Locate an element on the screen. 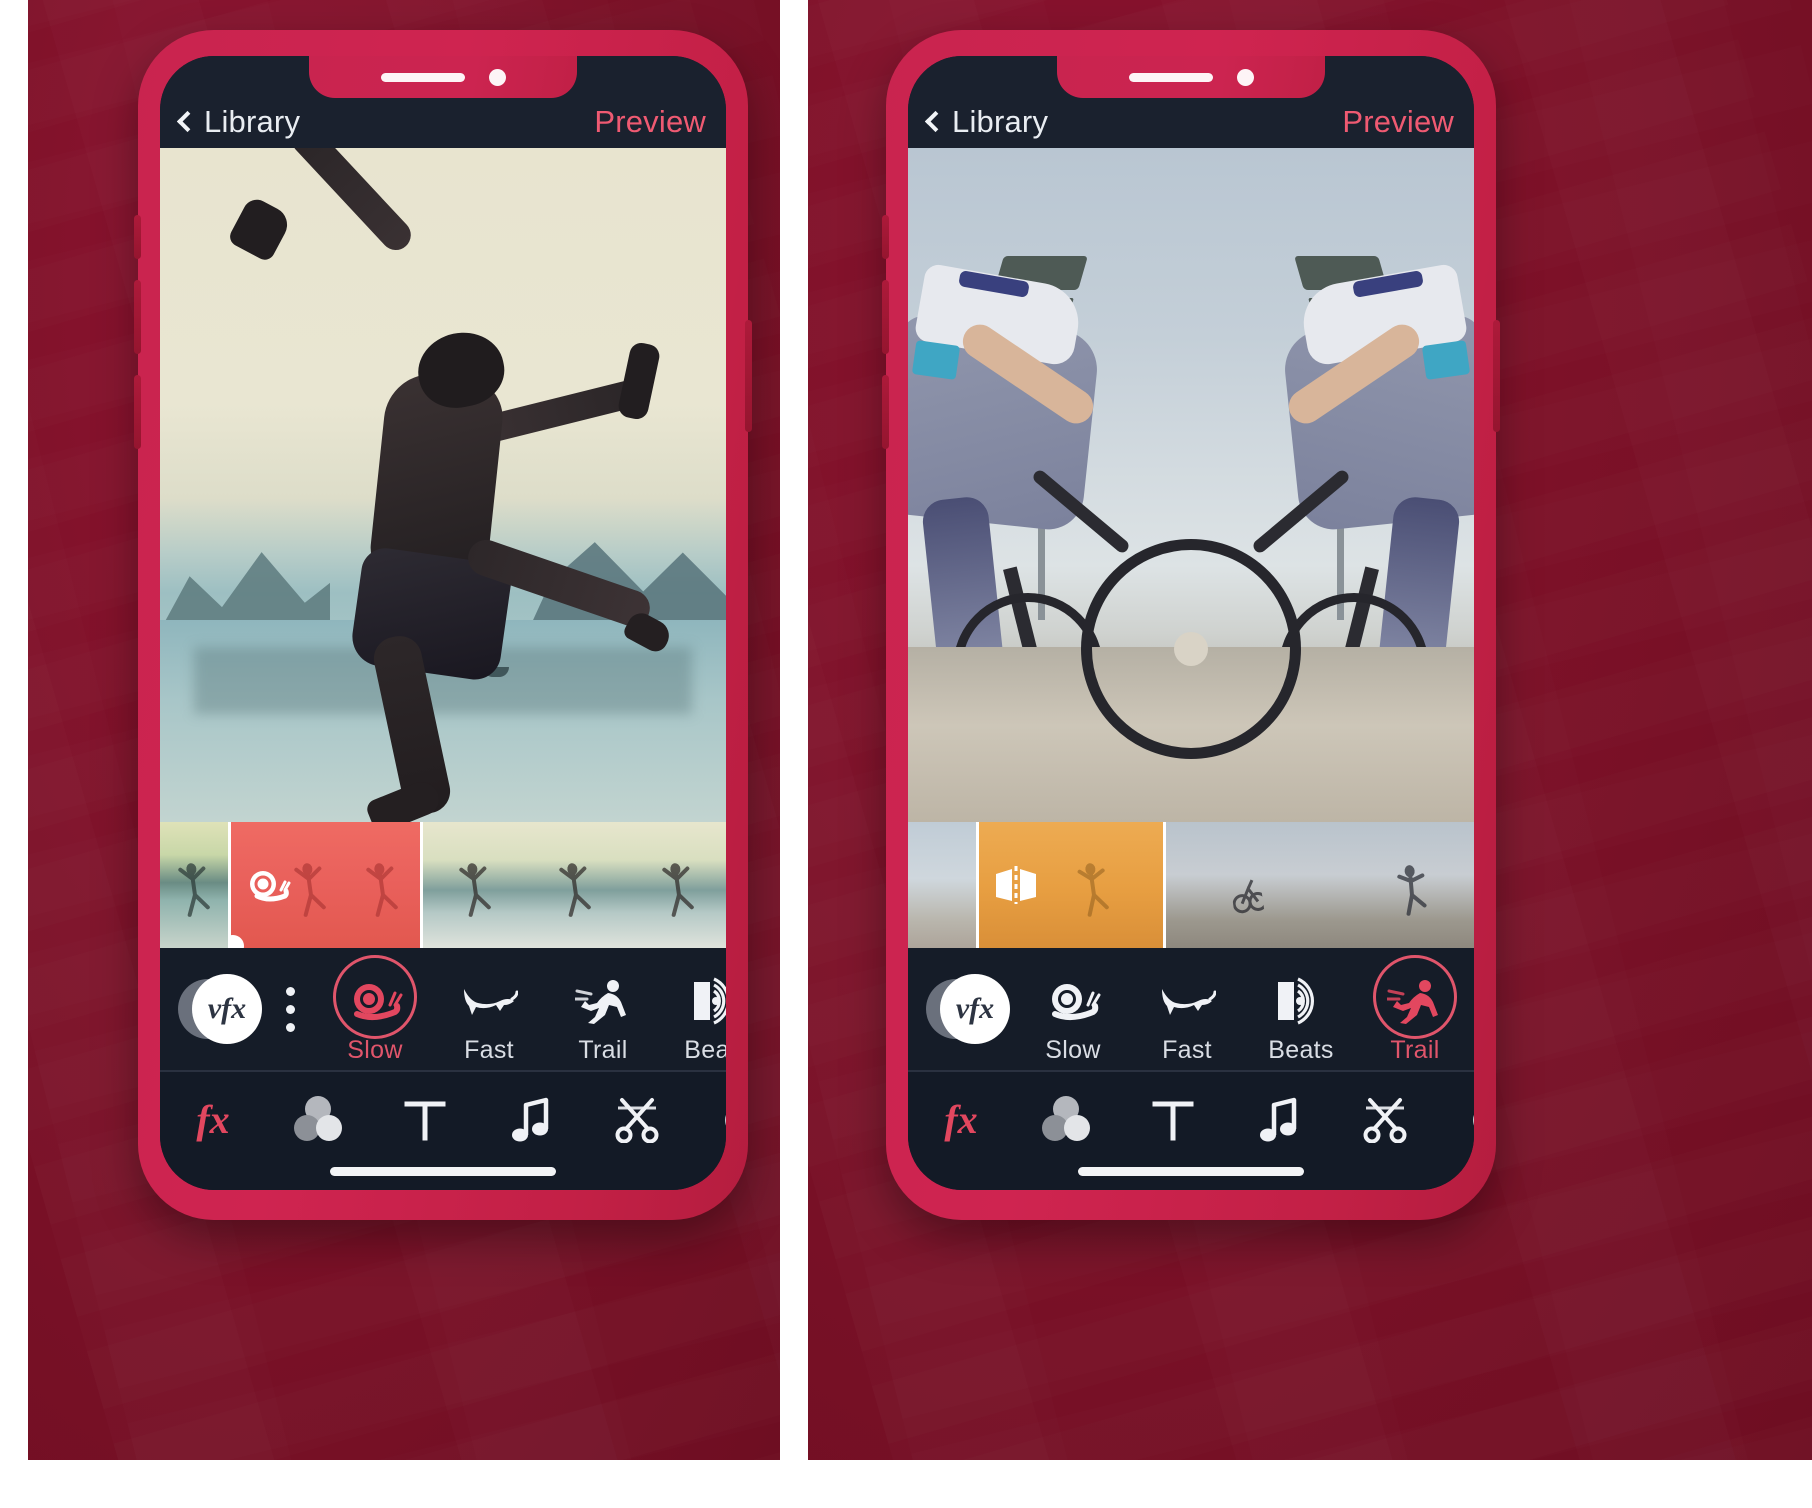  timeline-filmstrip-right is located at coordinates (1191, 885).